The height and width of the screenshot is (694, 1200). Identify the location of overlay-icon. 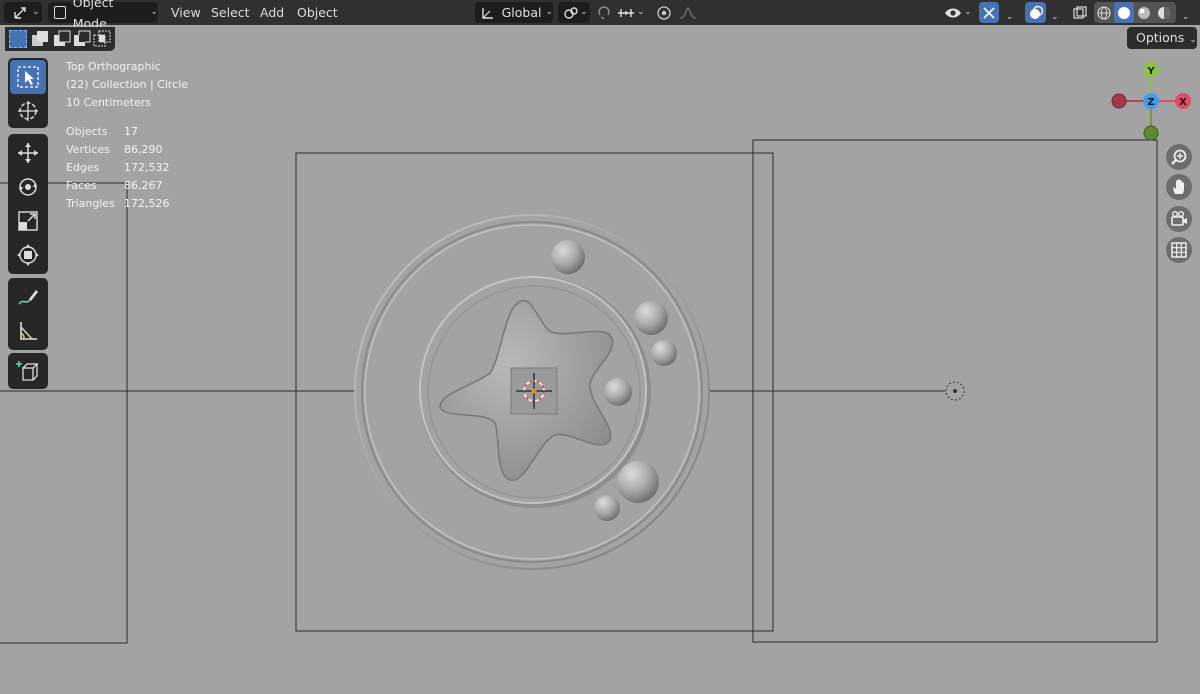
(1036, 12).